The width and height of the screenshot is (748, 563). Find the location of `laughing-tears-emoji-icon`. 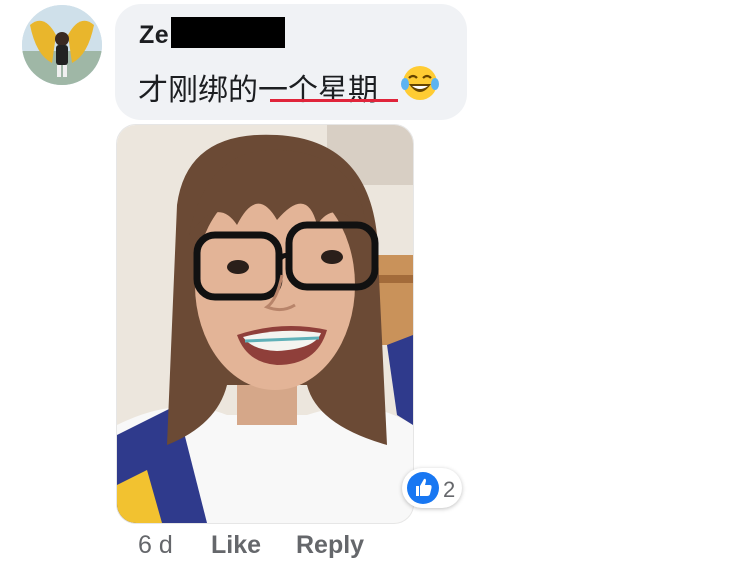

laughing-tears-emoji-icon is located at coordinates (420, 85).